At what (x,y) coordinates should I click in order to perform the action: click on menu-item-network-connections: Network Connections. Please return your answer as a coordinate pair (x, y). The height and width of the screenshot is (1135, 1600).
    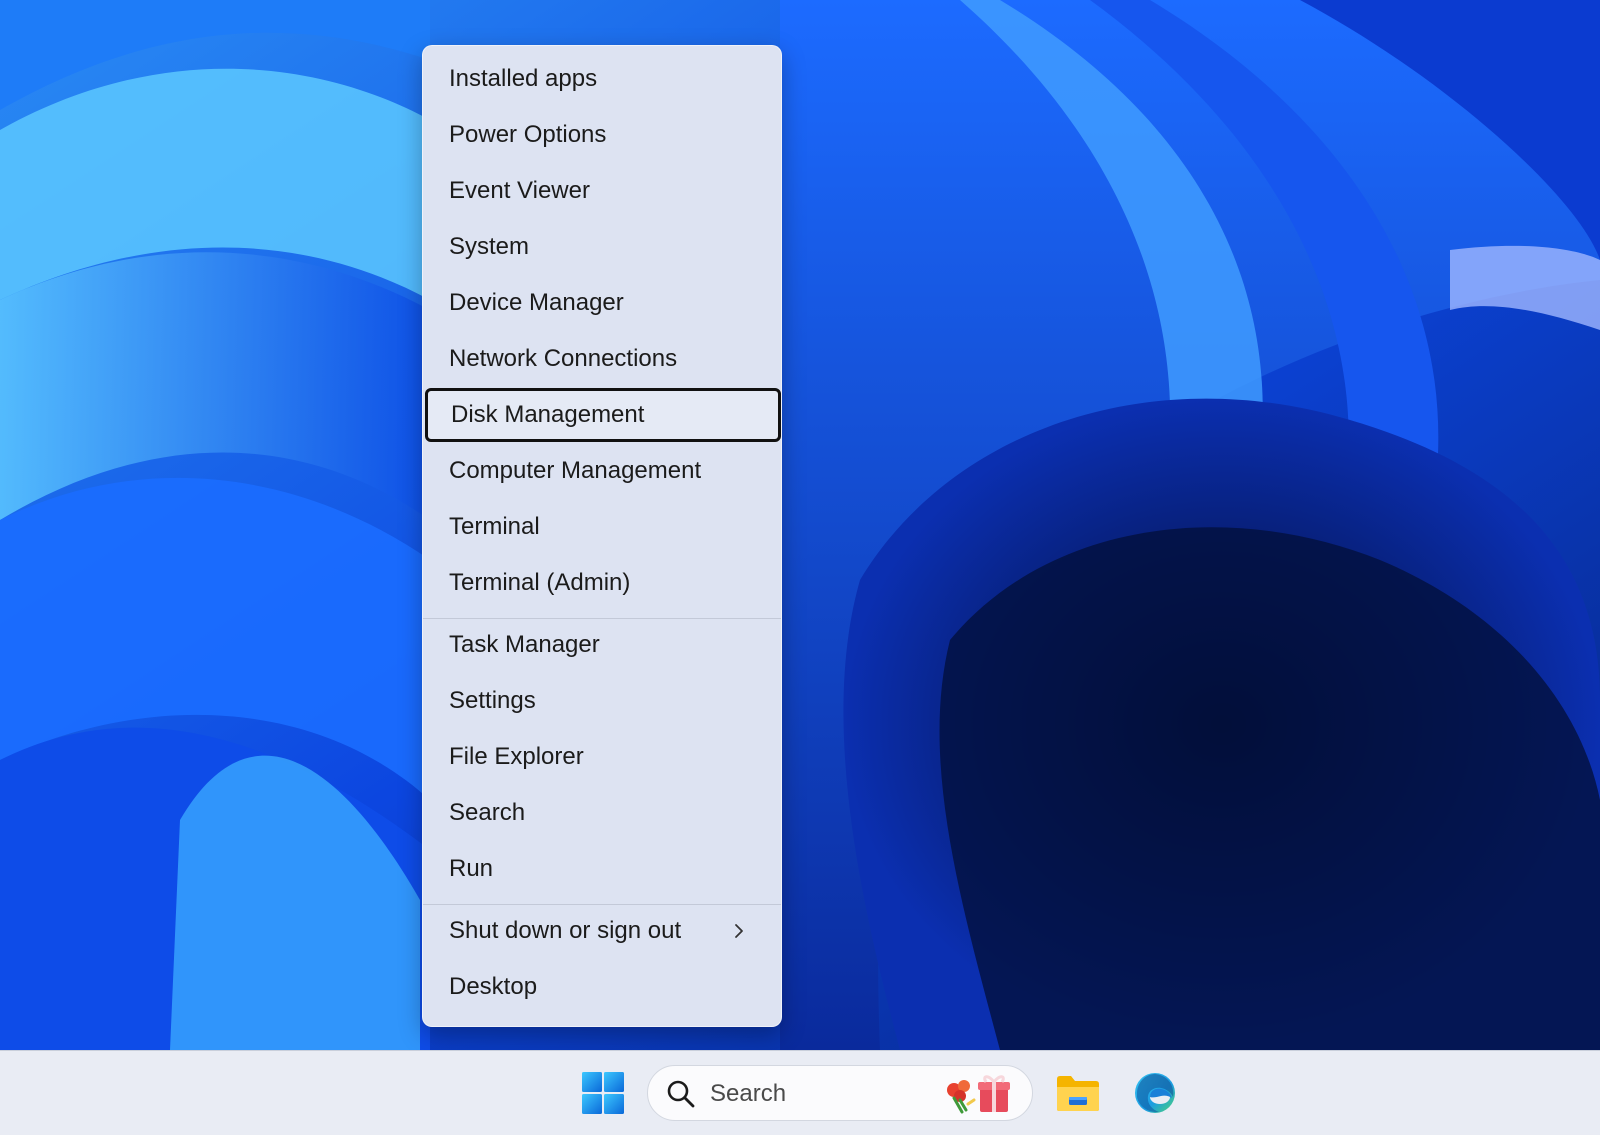
    Looking at the image, I should click on (602, 359).